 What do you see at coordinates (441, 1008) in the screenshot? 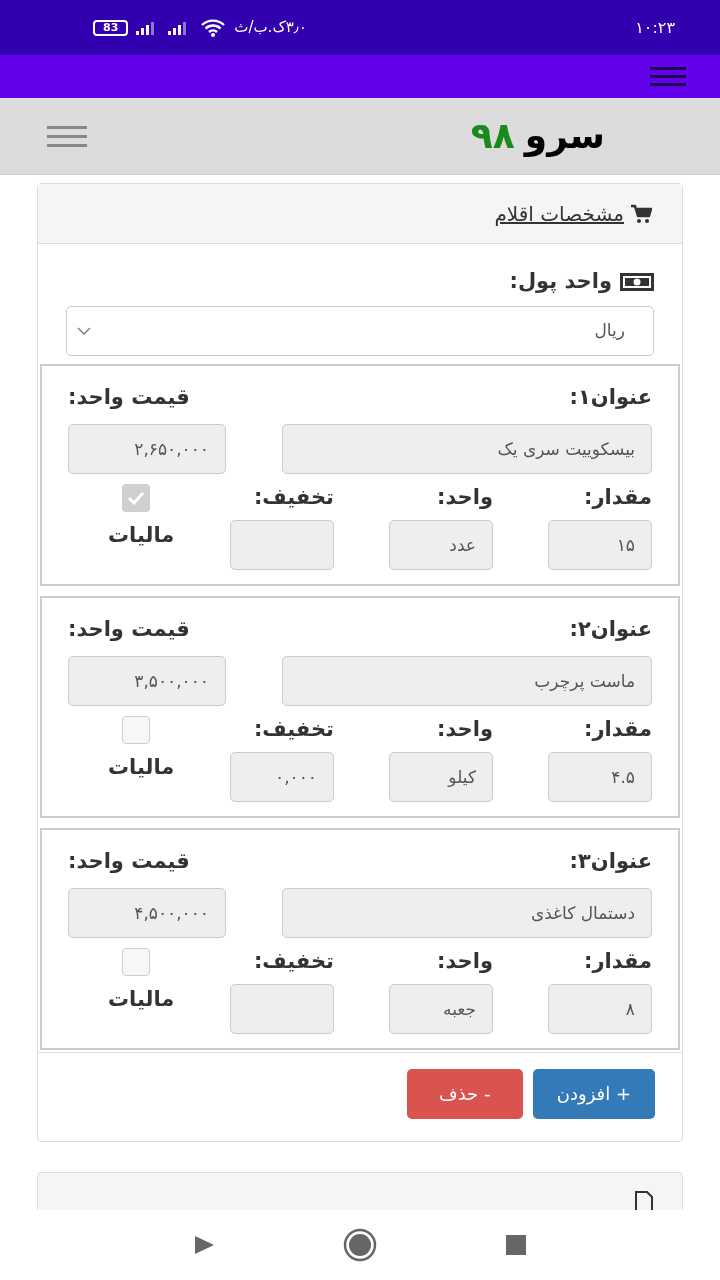
I see `input-field: جعبه` at bounding box center [441, 1008].